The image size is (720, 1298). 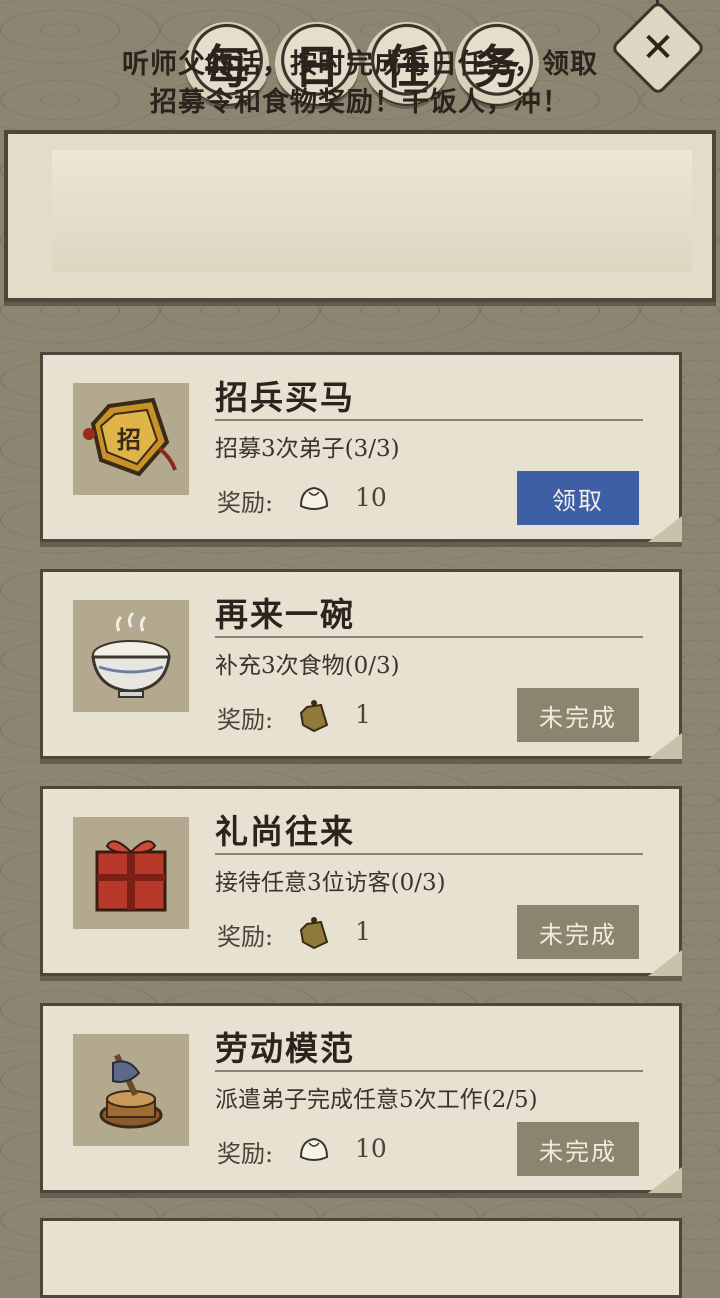 What do you see at coordinates (330, 883) in the screenshot?
I see `task-progress: 接待任意3位访客(0/3)` at bounding box center [330, 883].